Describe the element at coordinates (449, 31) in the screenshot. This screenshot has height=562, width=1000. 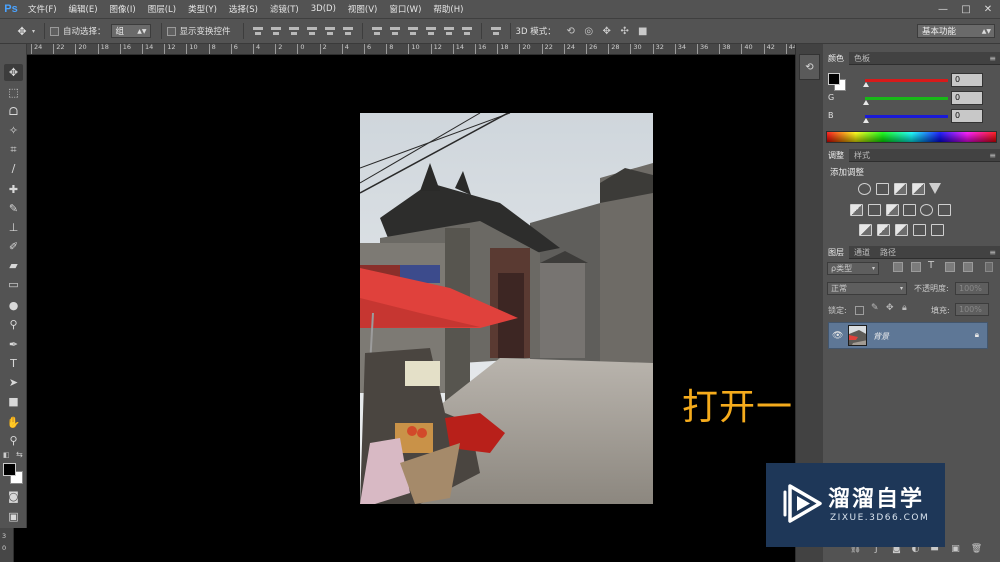
I see `distribute-horizontal-center-icon` at that location.